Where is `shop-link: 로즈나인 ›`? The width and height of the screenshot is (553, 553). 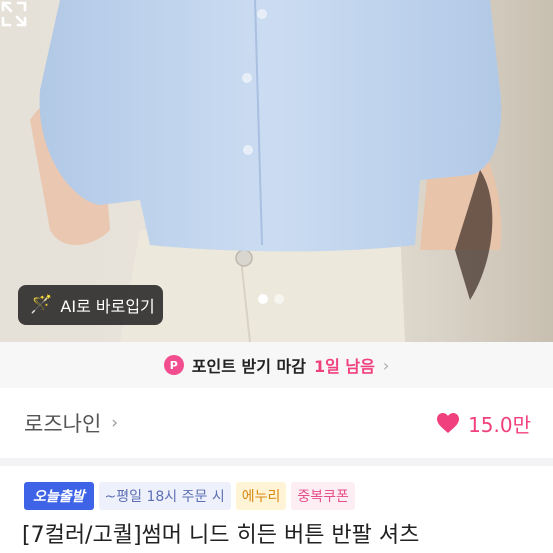 shop-link: 로즈나인 › is located at coordinates (71, 423).